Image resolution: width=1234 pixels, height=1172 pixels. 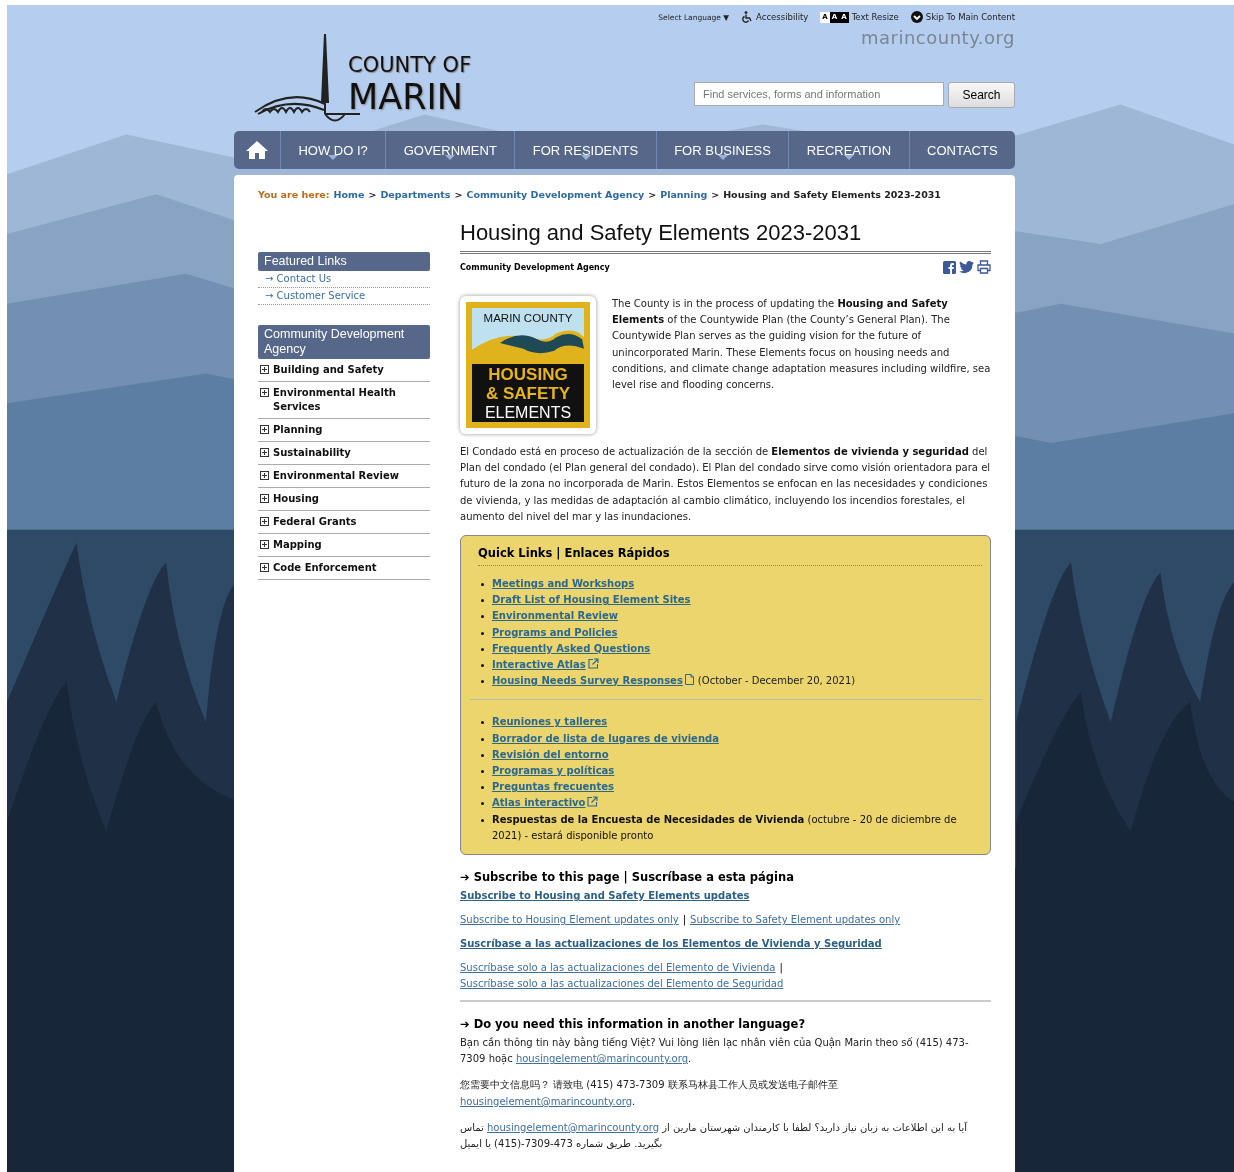 What do you see at coordinates (563, 583) in the screenshot?
I see `quick-link: Meetings and Workshops` at bounding box center [563, 583].